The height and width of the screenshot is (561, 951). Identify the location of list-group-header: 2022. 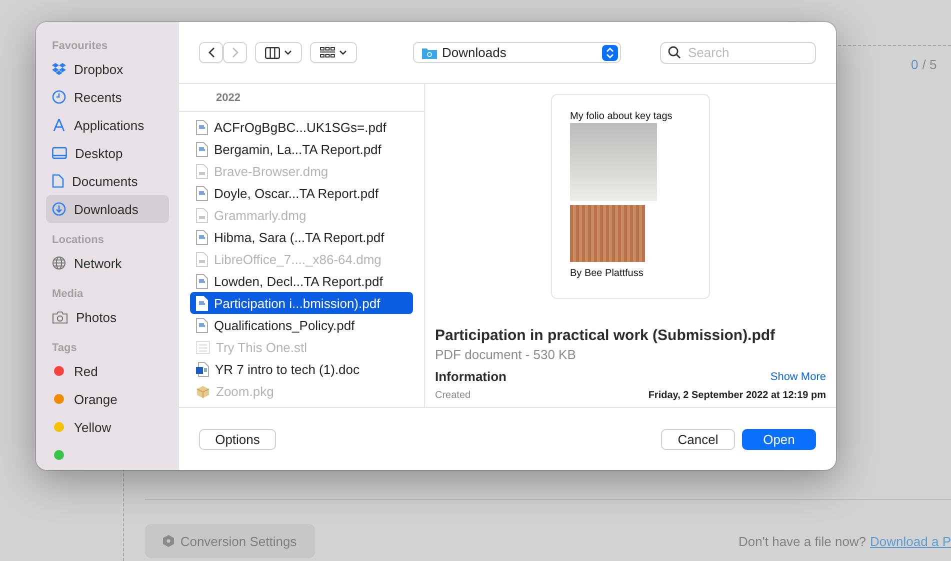
(301, 98).